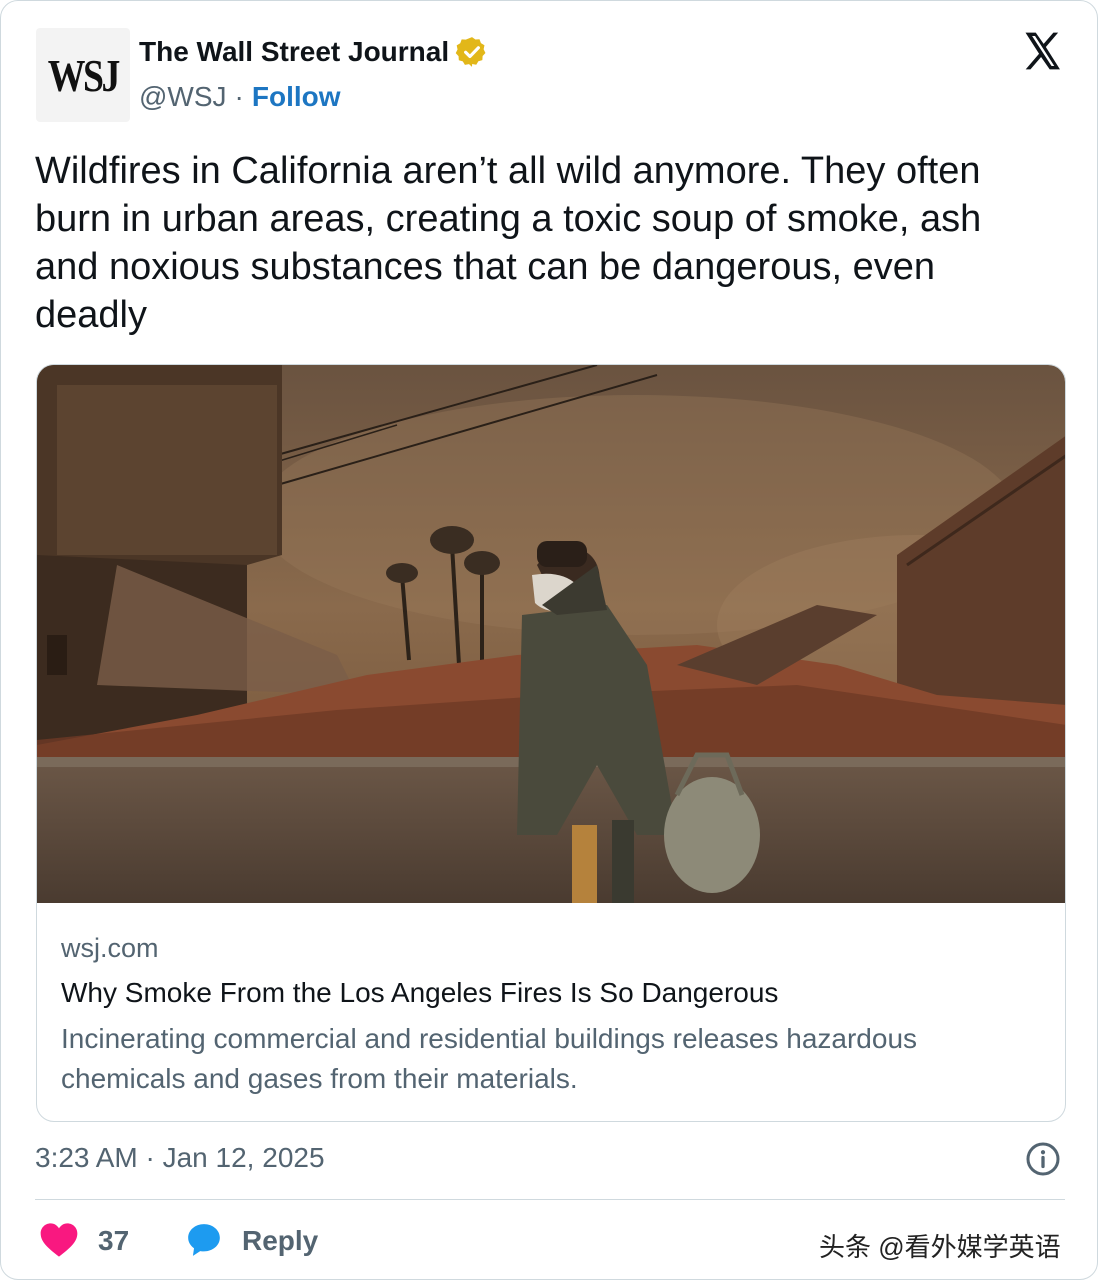 The height and width of the screenshot is (1282, 1100). What do you see at coordinates (280, 1241) in the screenshot?
I see `reply-button: Reply` at bounding box center [280, 1241].